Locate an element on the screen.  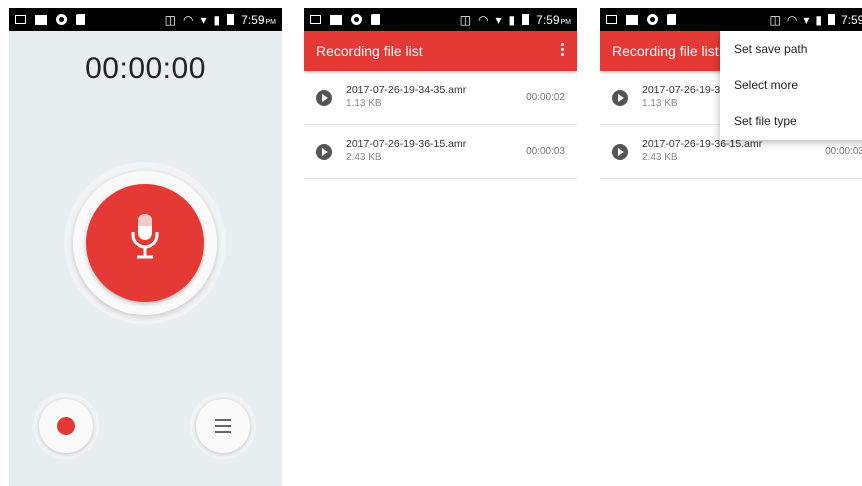
file-name: 2017-07-26-19-3 is located at coordinates (681, 90).